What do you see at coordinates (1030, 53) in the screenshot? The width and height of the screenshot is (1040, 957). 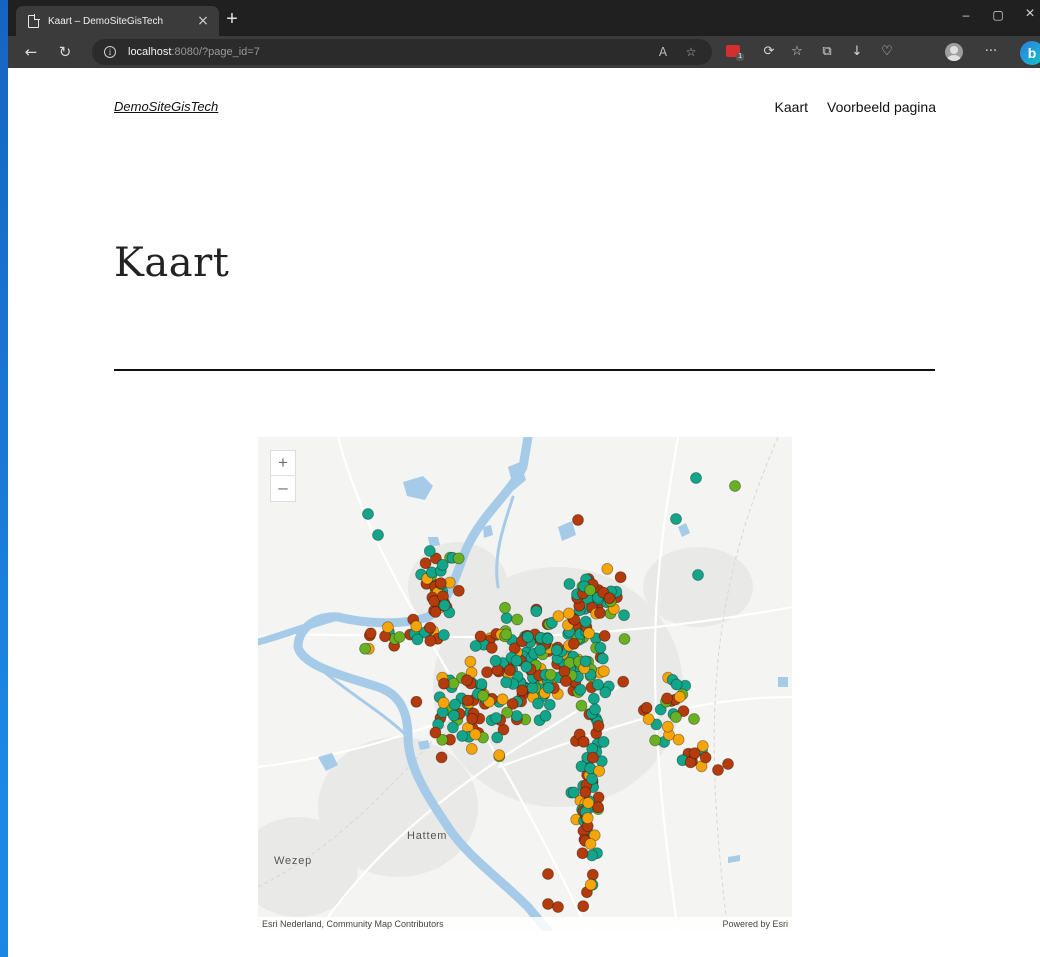 I see `bing-copilot-icon: b` at bounding box center [1030, 53].